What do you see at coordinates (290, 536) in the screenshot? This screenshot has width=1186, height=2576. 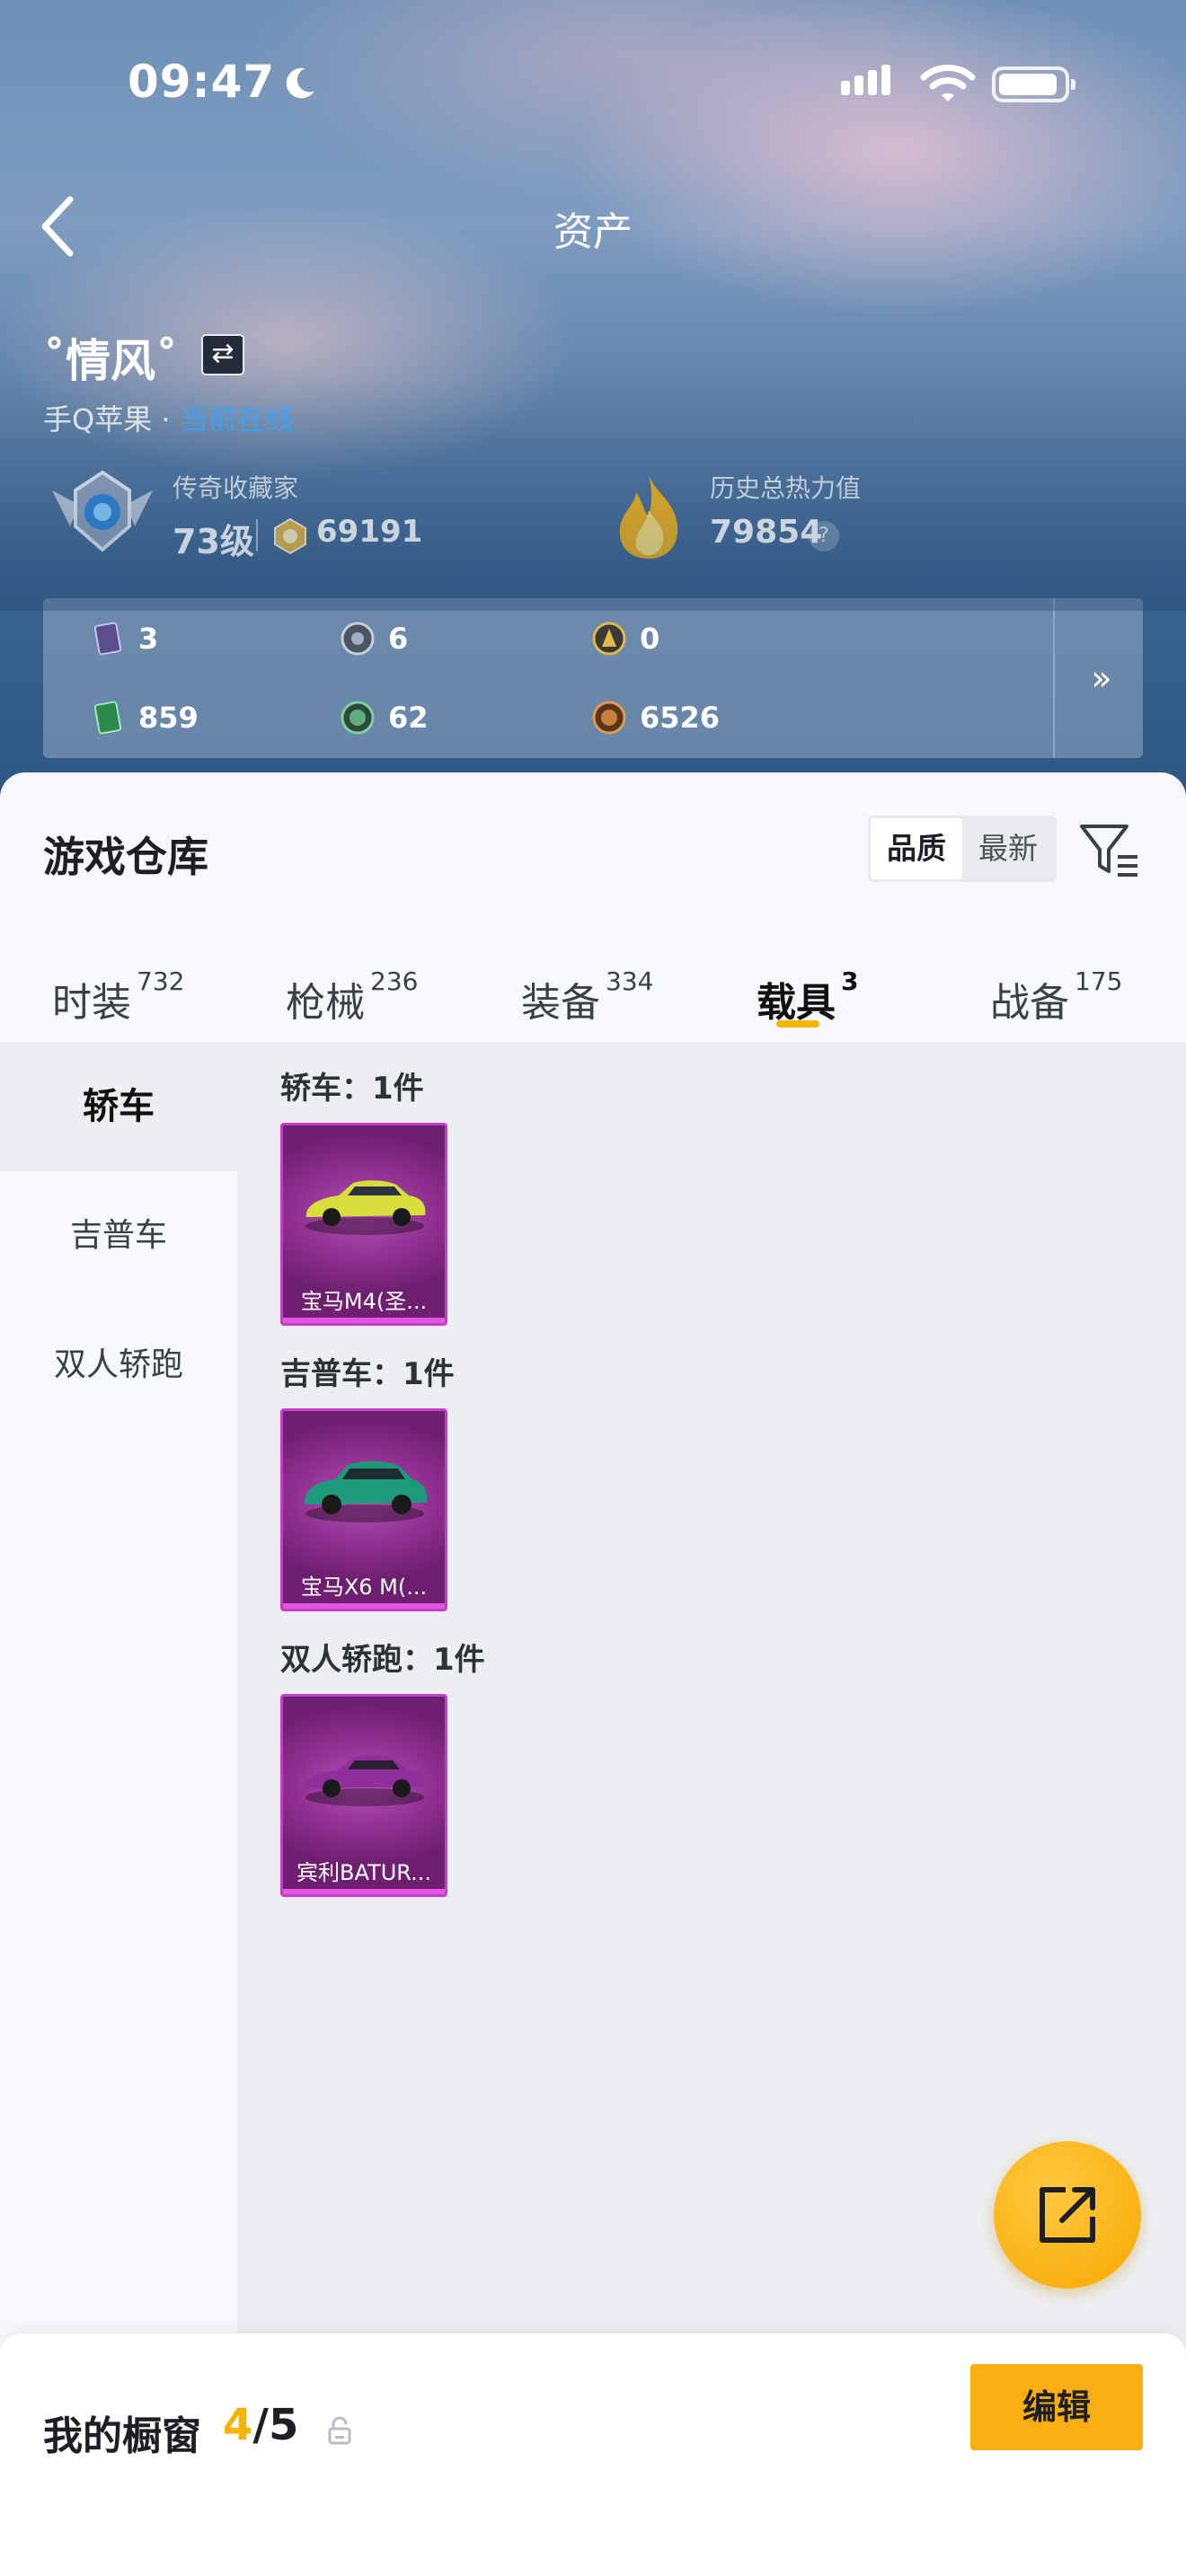 I see `collection-points-icon` at bounding box center [290, 536].